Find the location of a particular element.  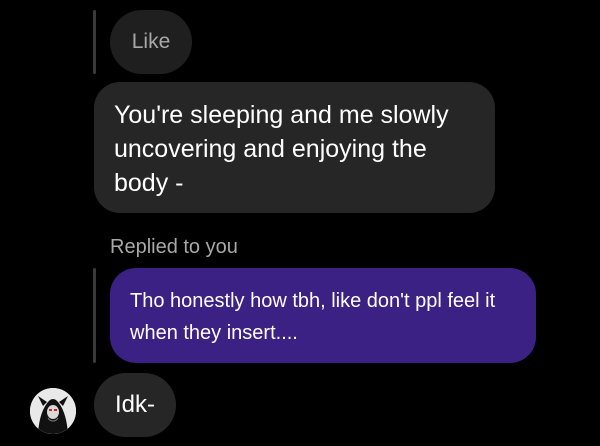

replied-to-label: Replied to you is located at coordinates (174, 247).